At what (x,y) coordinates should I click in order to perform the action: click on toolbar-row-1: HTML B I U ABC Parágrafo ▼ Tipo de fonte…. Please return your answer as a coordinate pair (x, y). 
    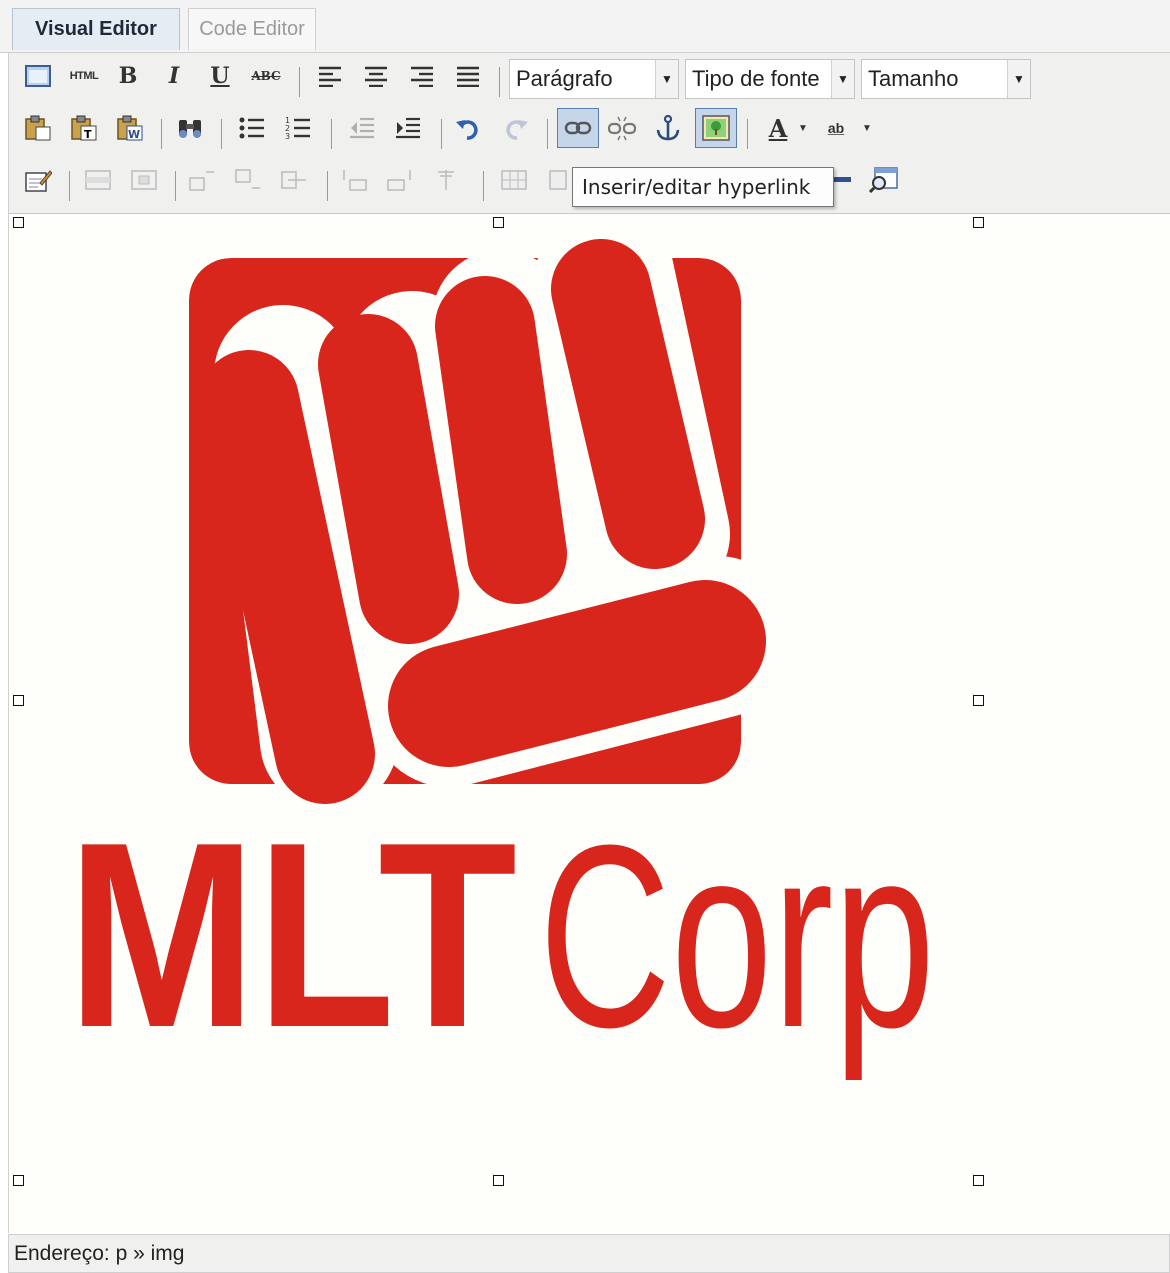
    Looking at the image, I should click on (589, 82).